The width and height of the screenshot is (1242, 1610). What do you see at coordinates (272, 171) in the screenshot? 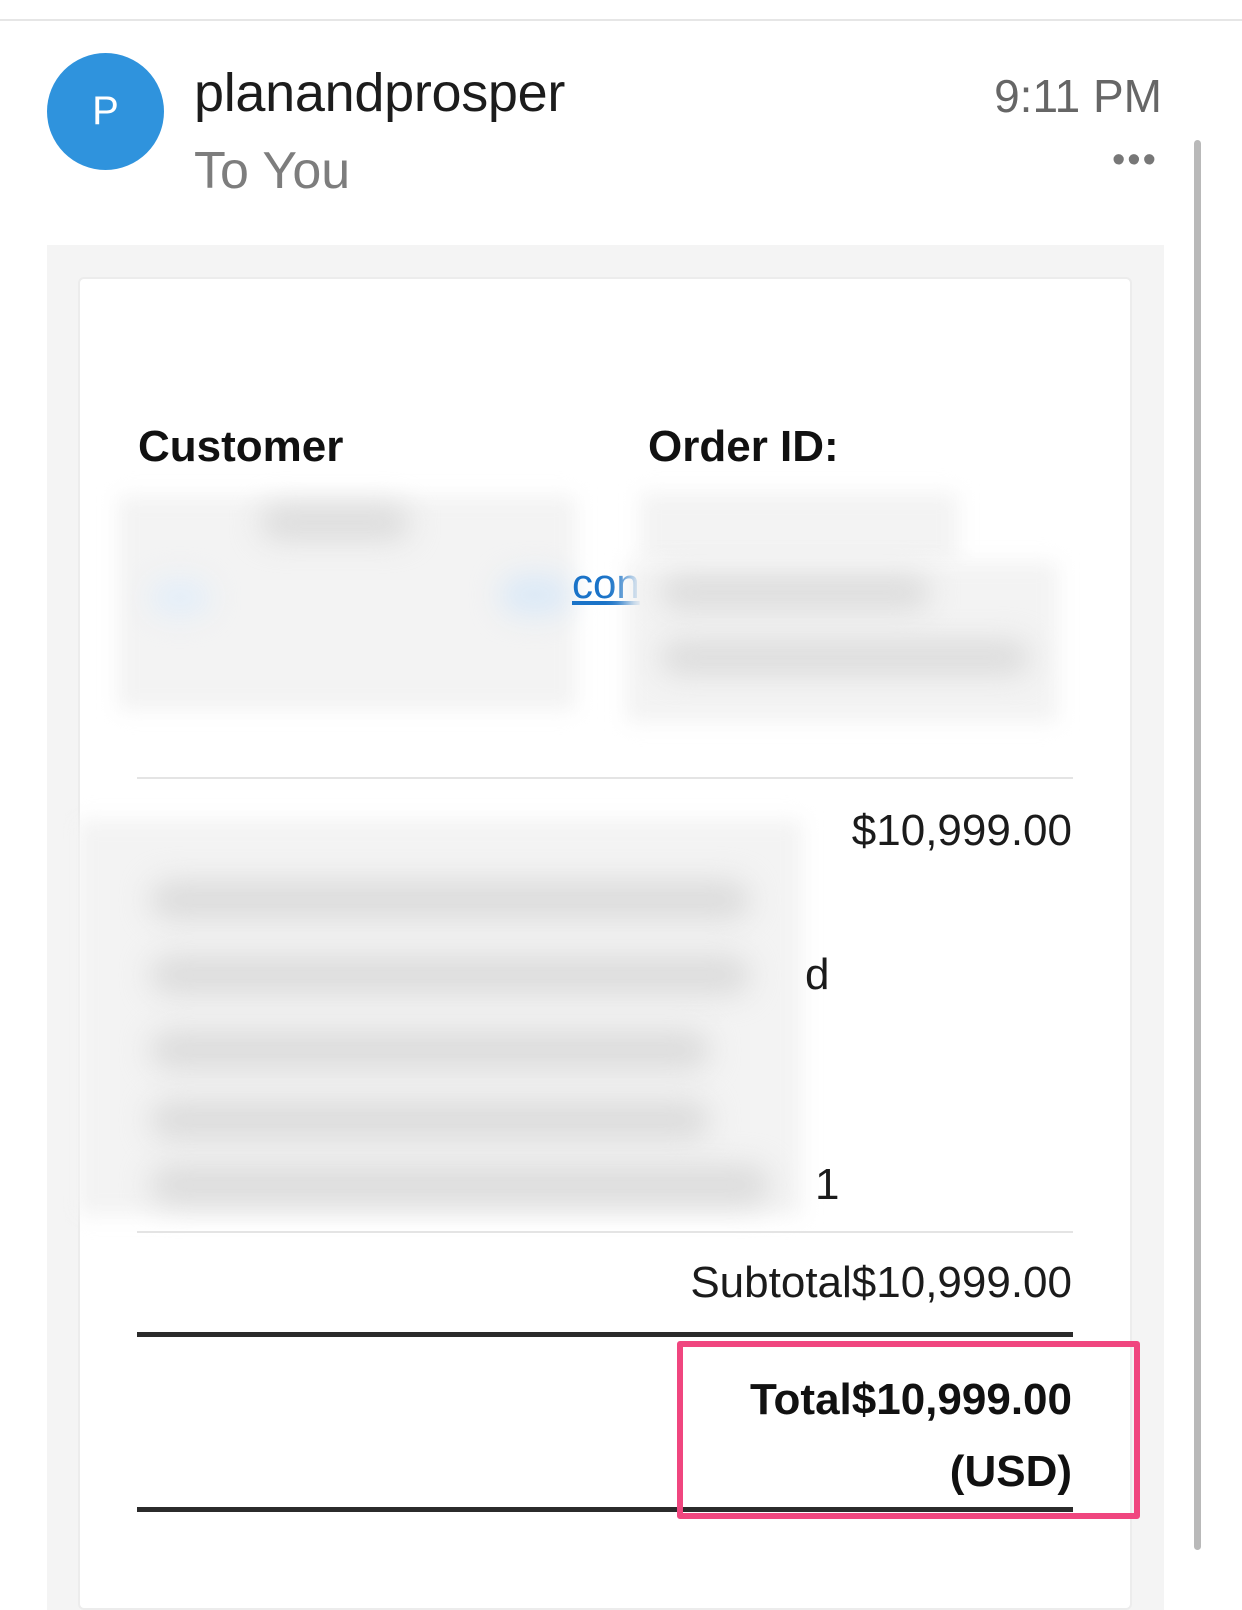
I see `recipient-line: To You` at bounding box center [272, 171].